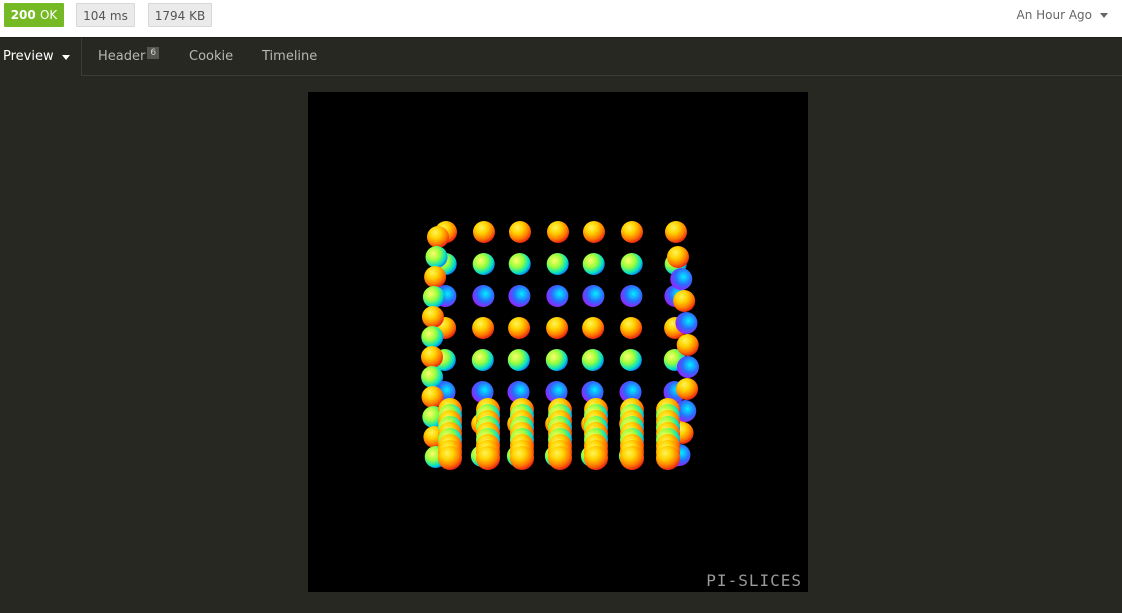 This screenshot has height=613, width=1122. I want to click on rainbow-sphere-cube-image, so click(560, 345).